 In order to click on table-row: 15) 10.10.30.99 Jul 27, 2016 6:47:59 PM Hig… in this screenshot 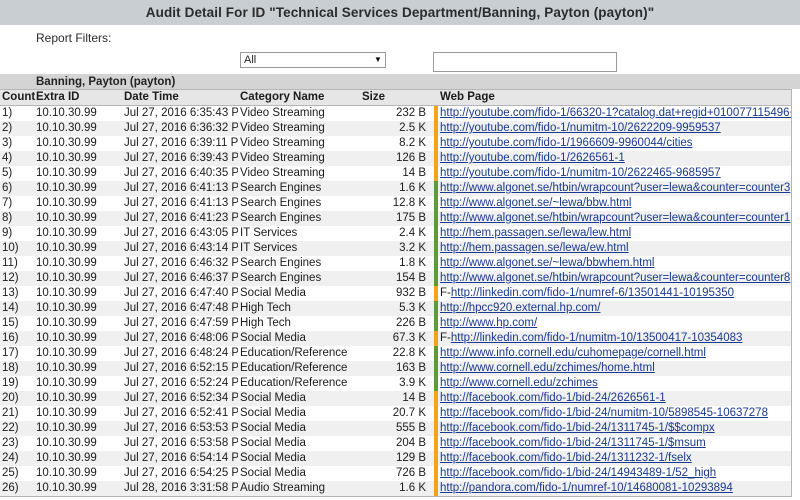, I will do `click(396, 323)`.